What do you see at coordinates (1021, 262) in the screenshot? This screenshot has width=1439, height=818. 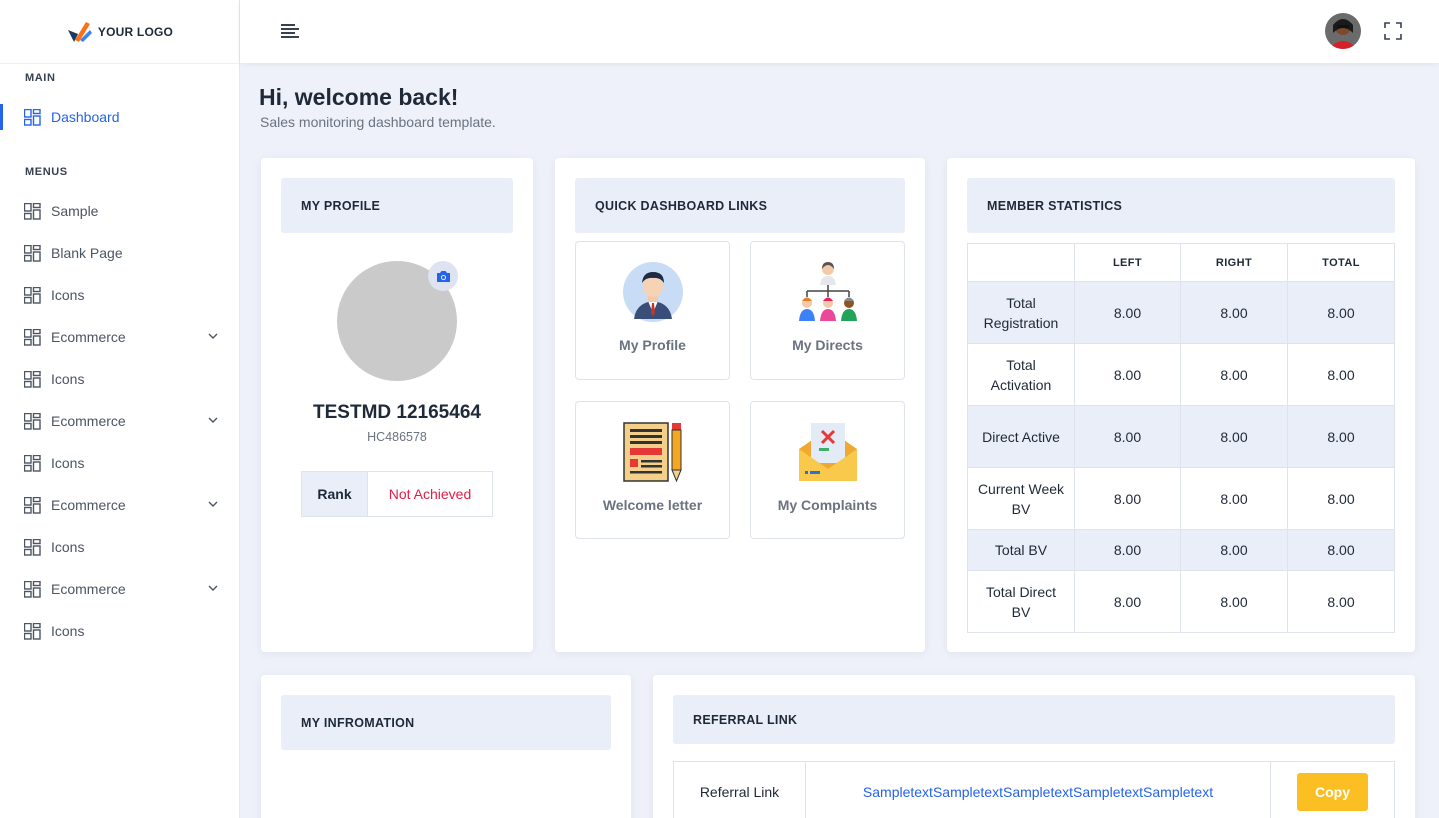 I see `column-header` at bounding box center [1021, 262].